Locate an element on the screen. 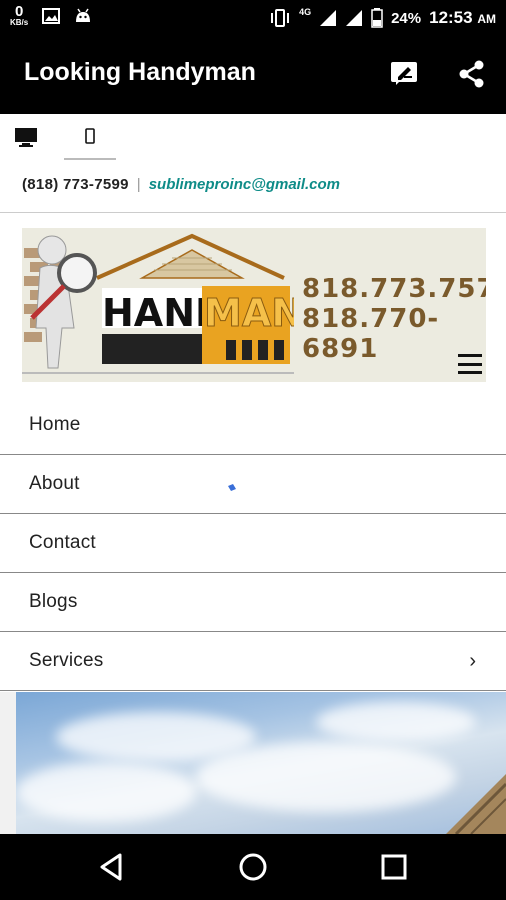 This screenshot has width=506, height=900. clock: 12:53 AM is located at coordinates (462, 18).